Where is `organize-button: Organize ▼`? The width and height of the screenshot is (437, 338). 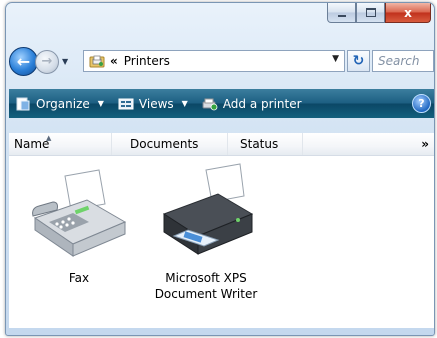 organize-button: Organize ▼ is located at coordinates (60, 103).